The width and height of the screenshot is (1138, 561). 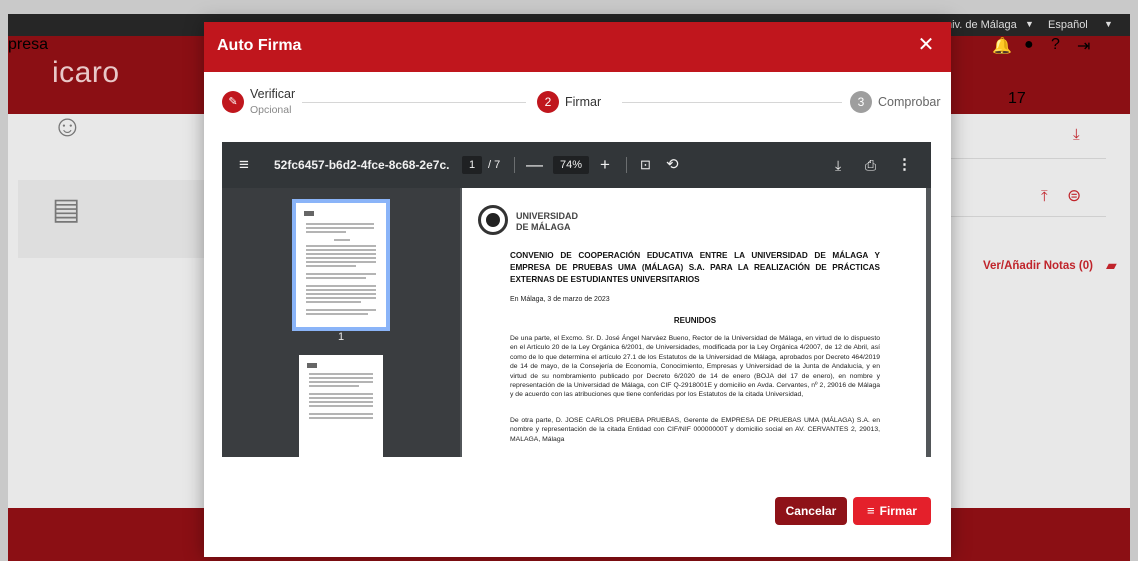 I want to click on comment-icon: ▰, so click(x=1111, y=265).